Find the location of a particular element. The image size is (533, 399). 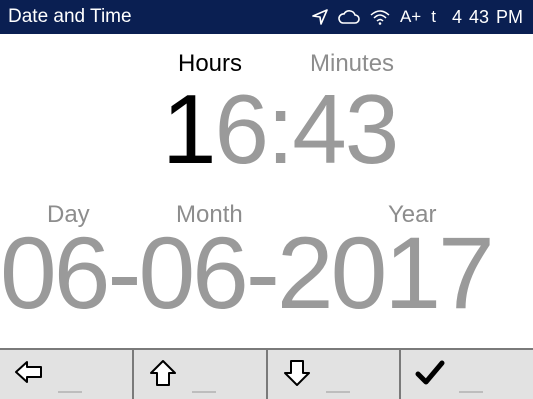

clock-time: 4 43 PM is located at coordinates (487, 16).